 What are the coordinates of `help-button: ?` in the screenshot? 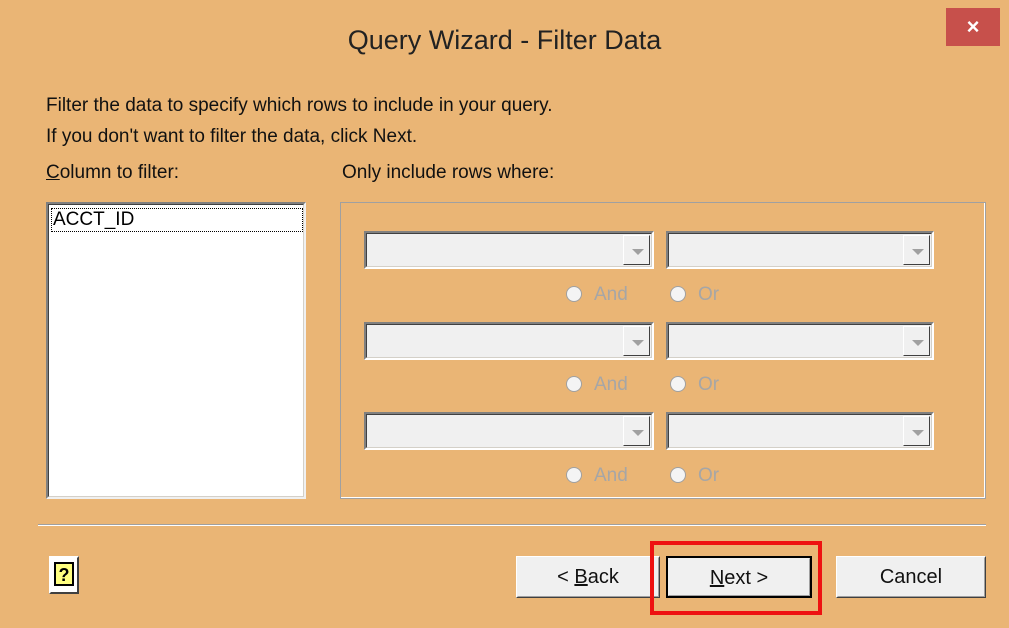 It's located at (64, 575).